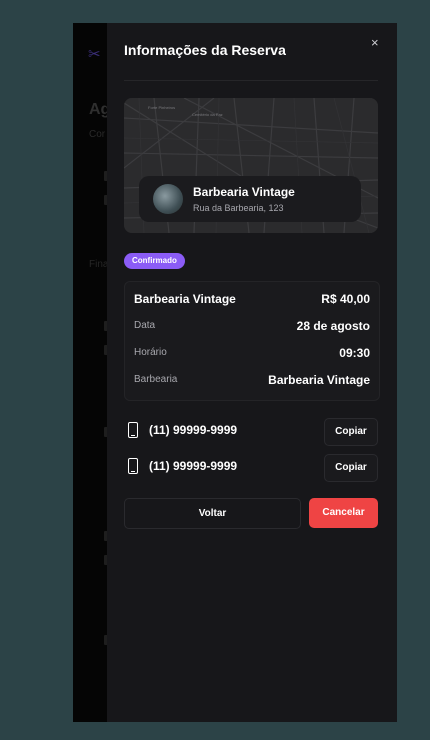 Image resolution: width=430 pixels, height=740 pixels. Describe the element at coordinates (94, 54) in the screenshot. I see `scissors-logo-icon: ✂` at that location.